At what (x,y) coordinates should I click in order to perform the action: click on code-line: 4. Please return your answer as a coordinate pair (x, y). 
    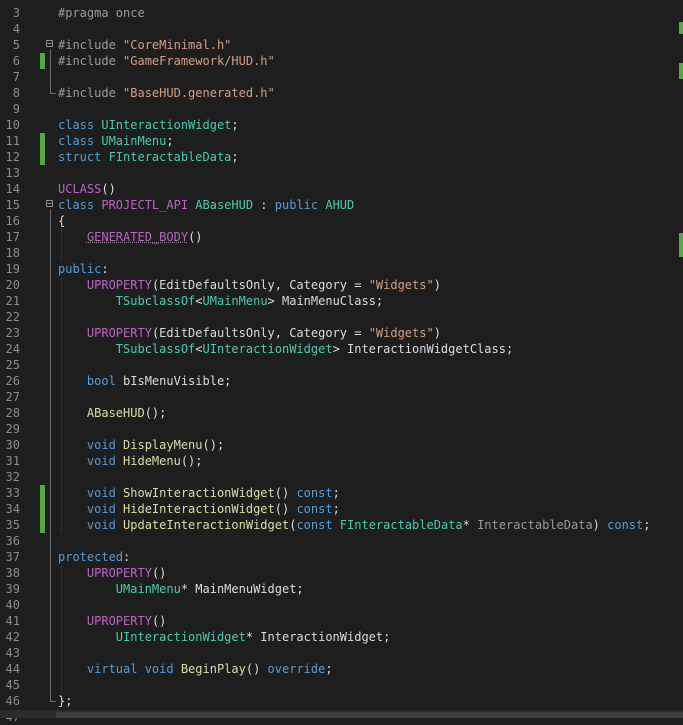
    Looking at the image, I should click on (341, 29).